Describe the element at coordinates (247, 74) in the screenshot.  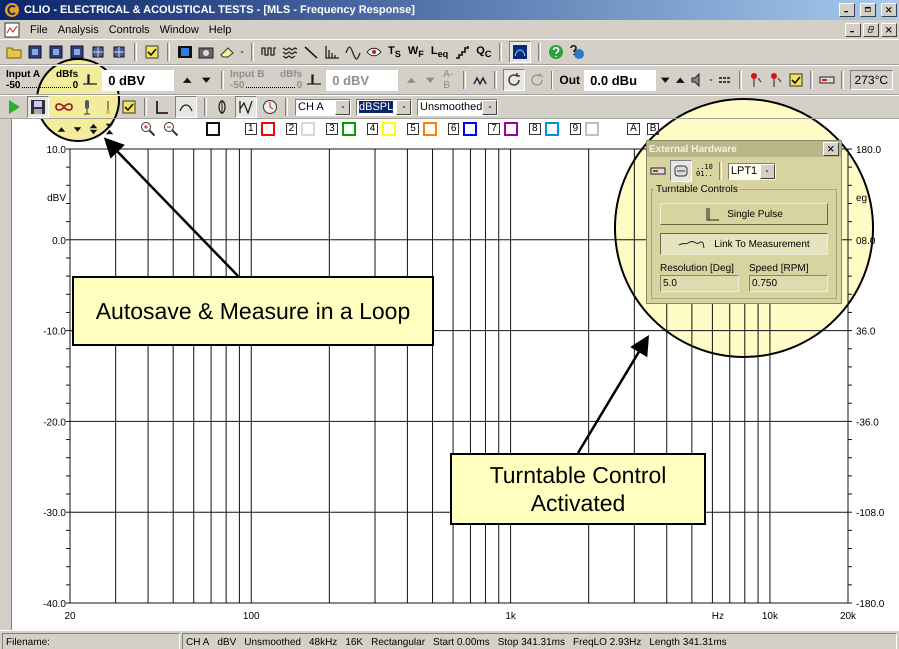
I see `input-label: Input B` at that location.